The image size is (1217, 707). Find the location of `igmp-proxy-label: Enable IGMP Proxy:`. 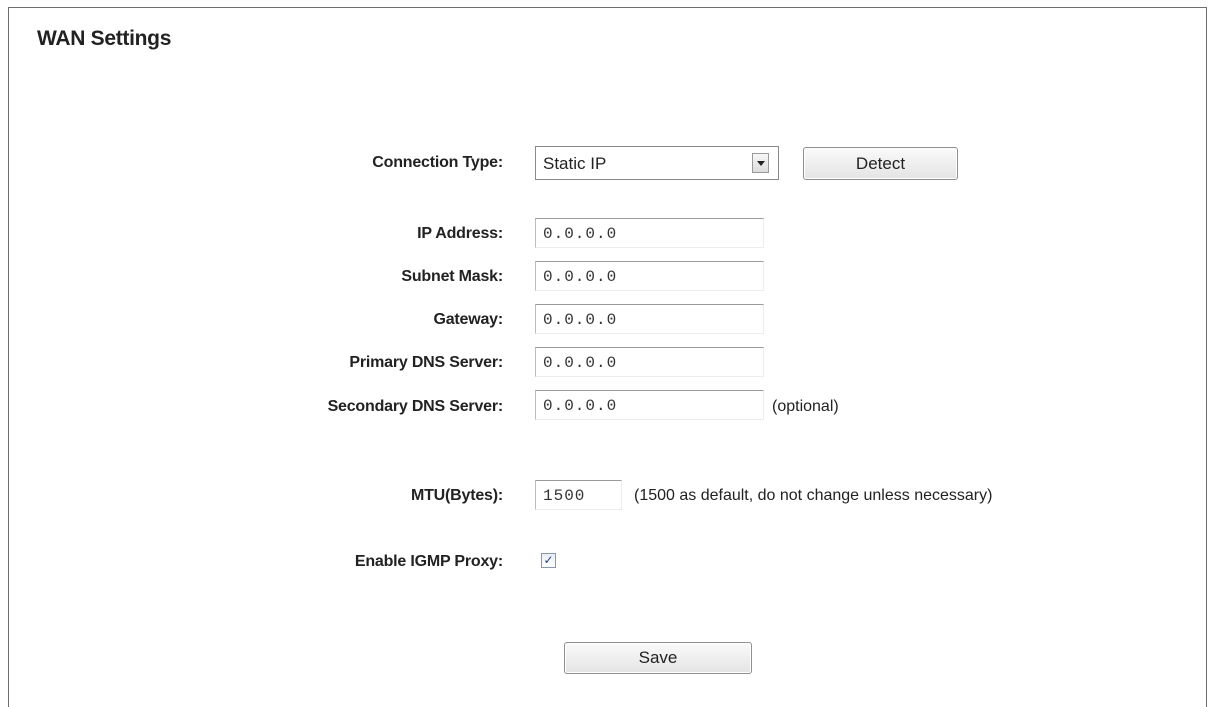

igmp-proxy-label: Enable IGMP Proxy: is located at coordinates (428, 561).